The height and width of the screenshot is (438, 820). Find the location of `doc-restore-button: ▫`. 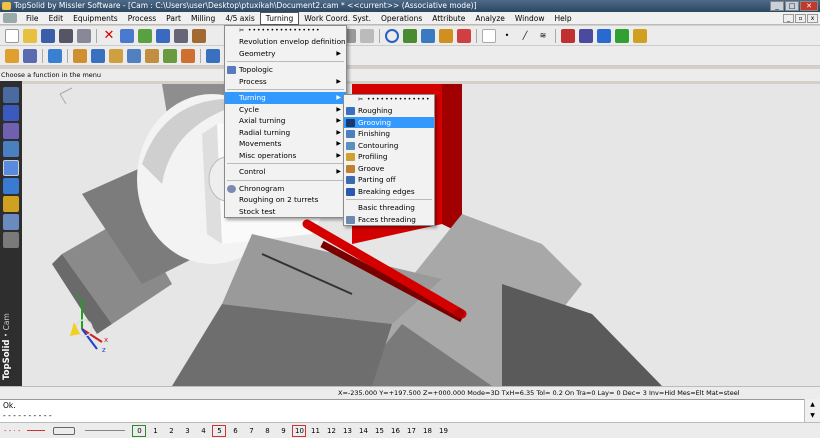

doc-restore-button: ▫ is located at coordinates (800, 18).